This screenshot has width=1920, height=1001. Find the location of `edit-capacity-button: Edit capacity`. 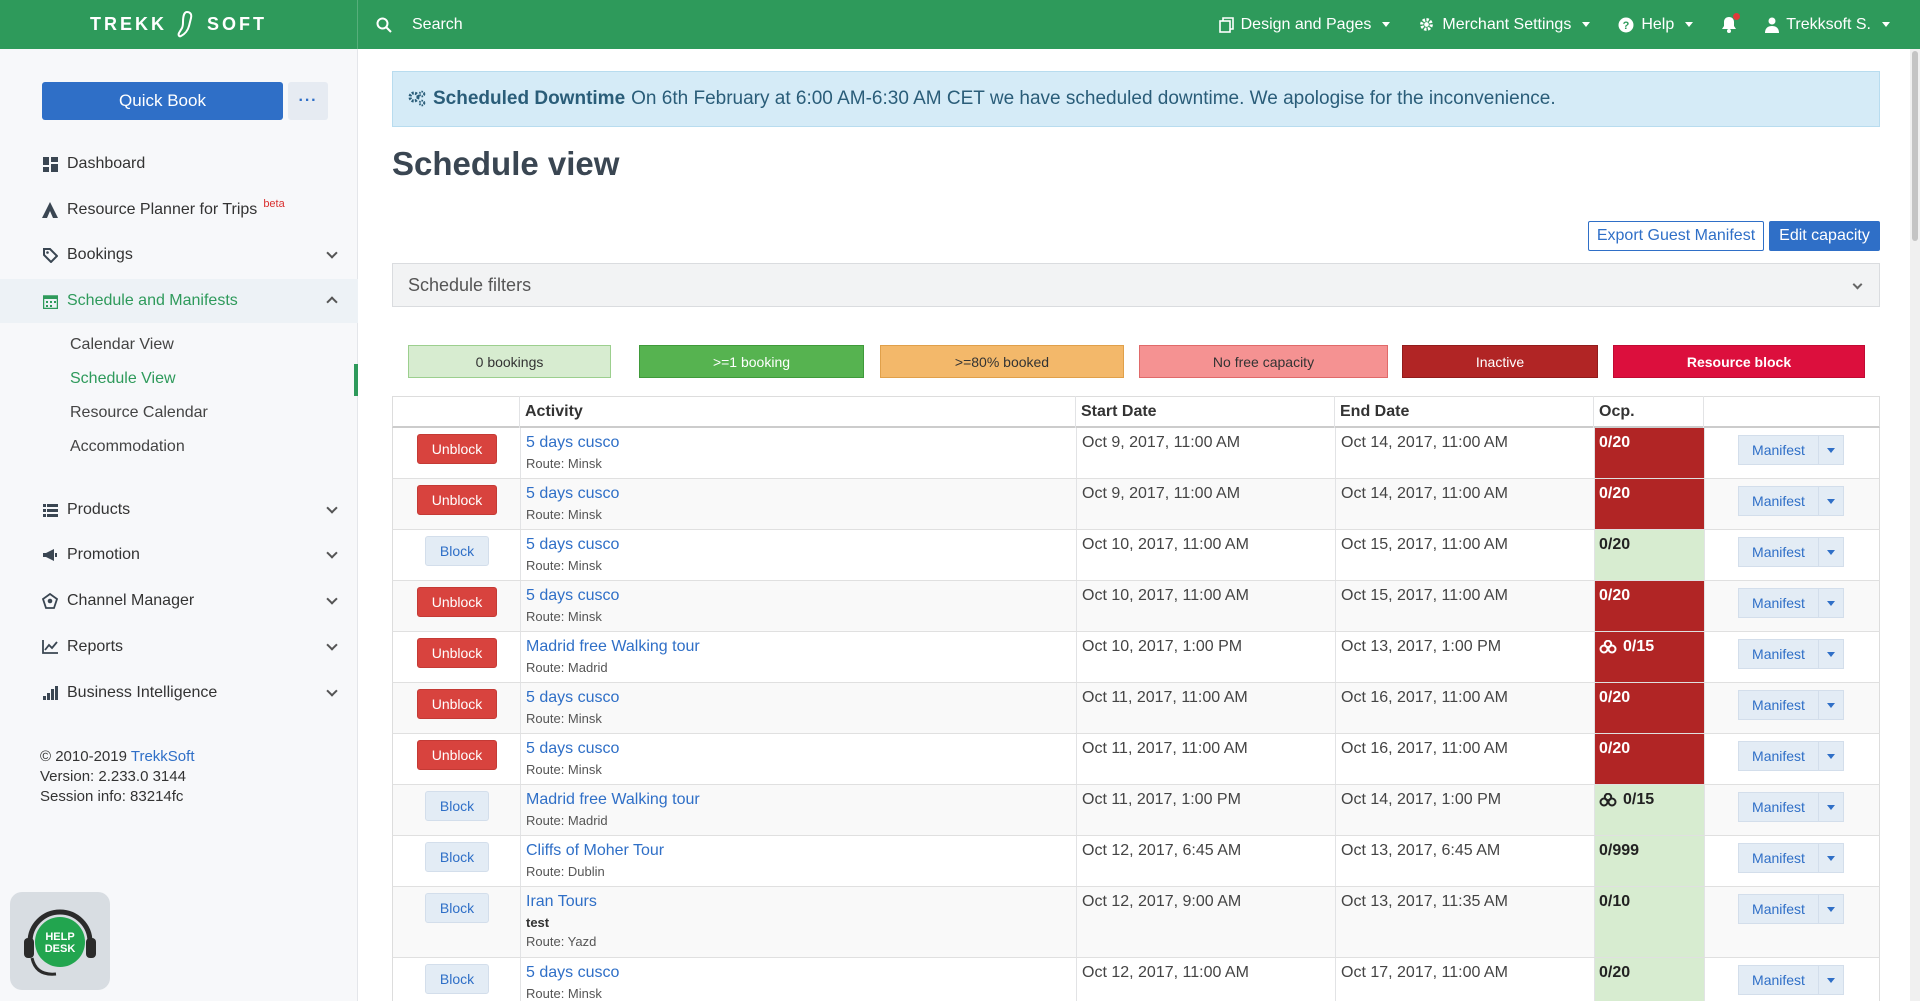

edit-capacity-button: Edit capacity is located at coordinates (1824, 236).